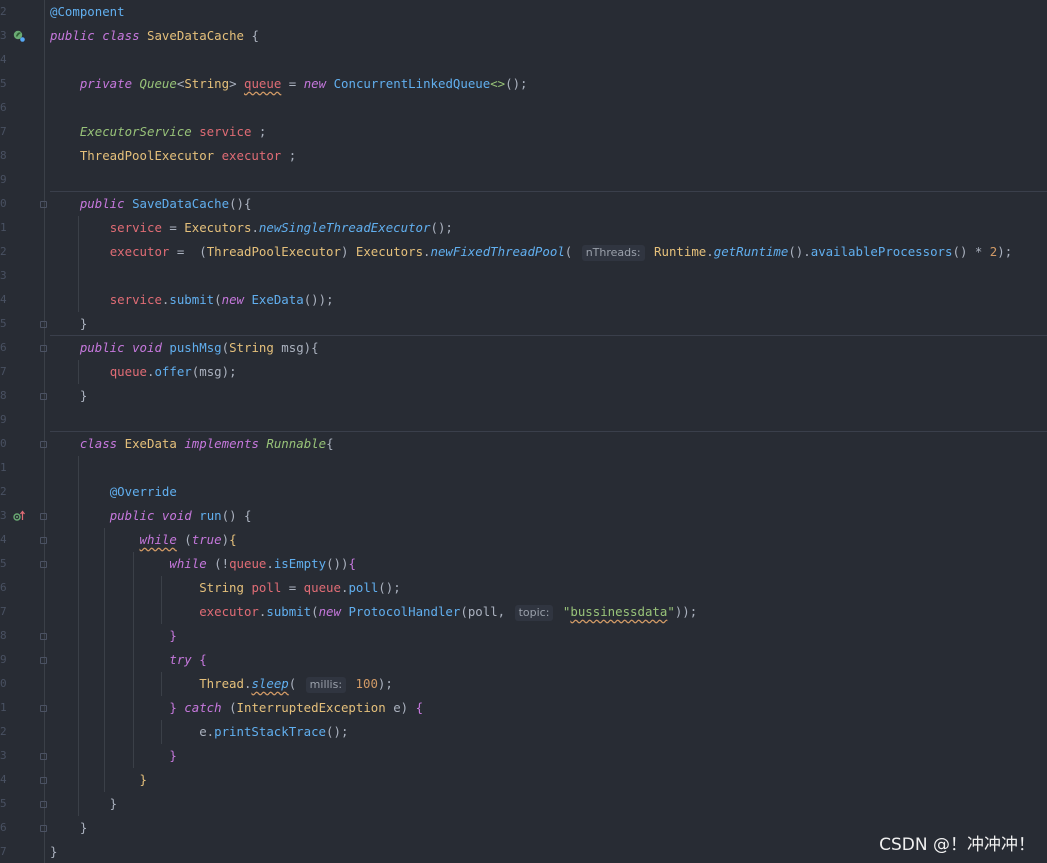 This screenshot has width=1047, height=863. What do you see at coordinates (3, 35) in the screenshot?
I see `line-number: 3` at bounding box center [3, 35].